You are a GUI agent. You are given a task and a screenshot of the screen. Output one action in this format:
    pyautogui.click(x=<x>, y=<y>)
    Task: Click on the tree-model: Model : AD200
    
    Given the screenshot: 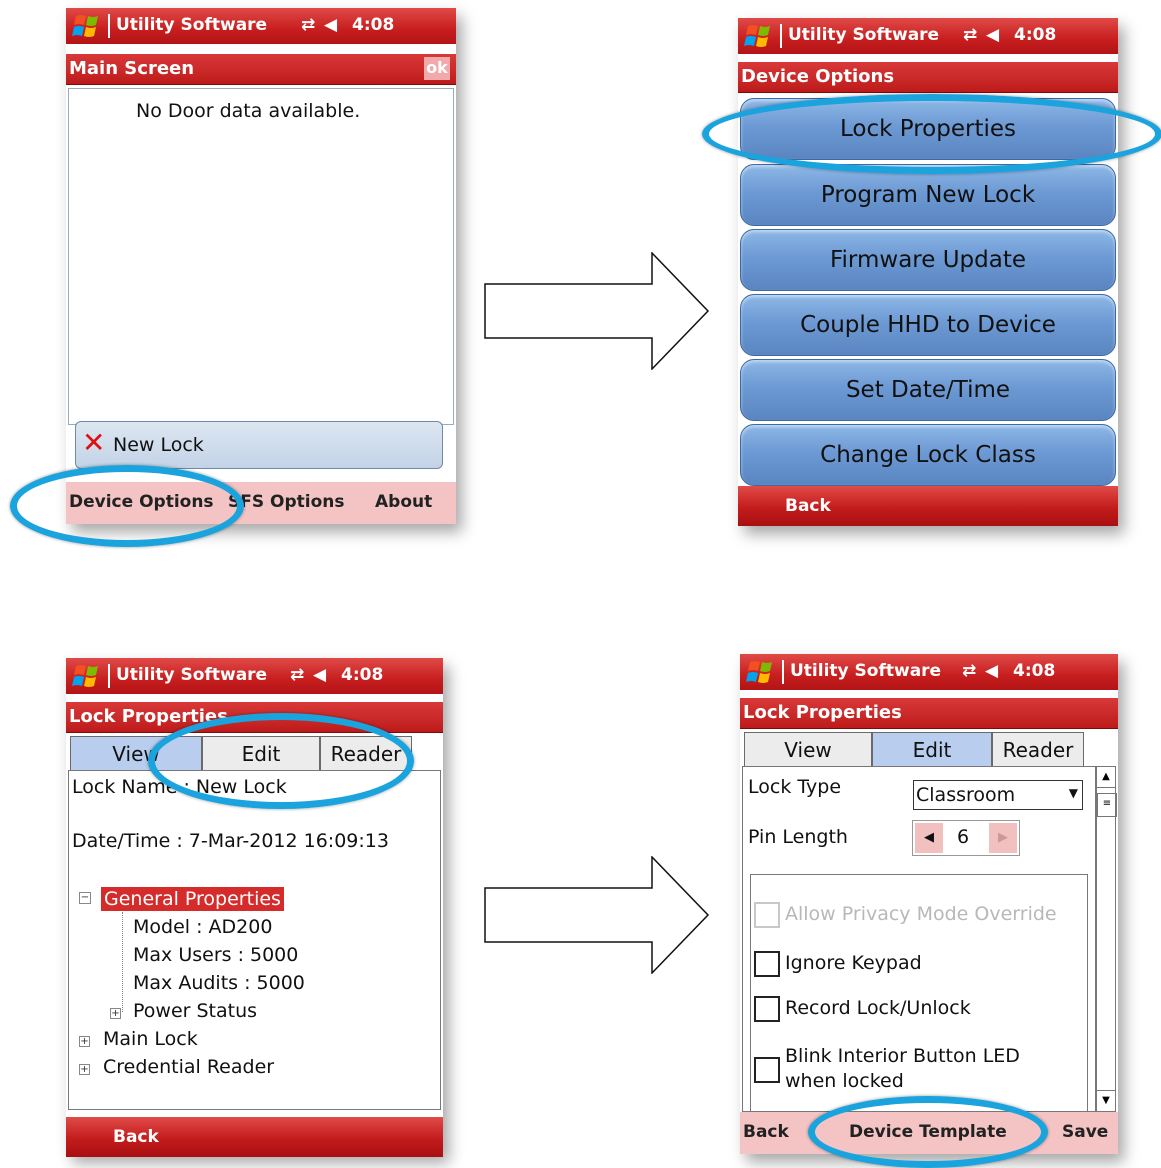 What is the action you would take?
    pyautogui.click(x=202, y=927)
    